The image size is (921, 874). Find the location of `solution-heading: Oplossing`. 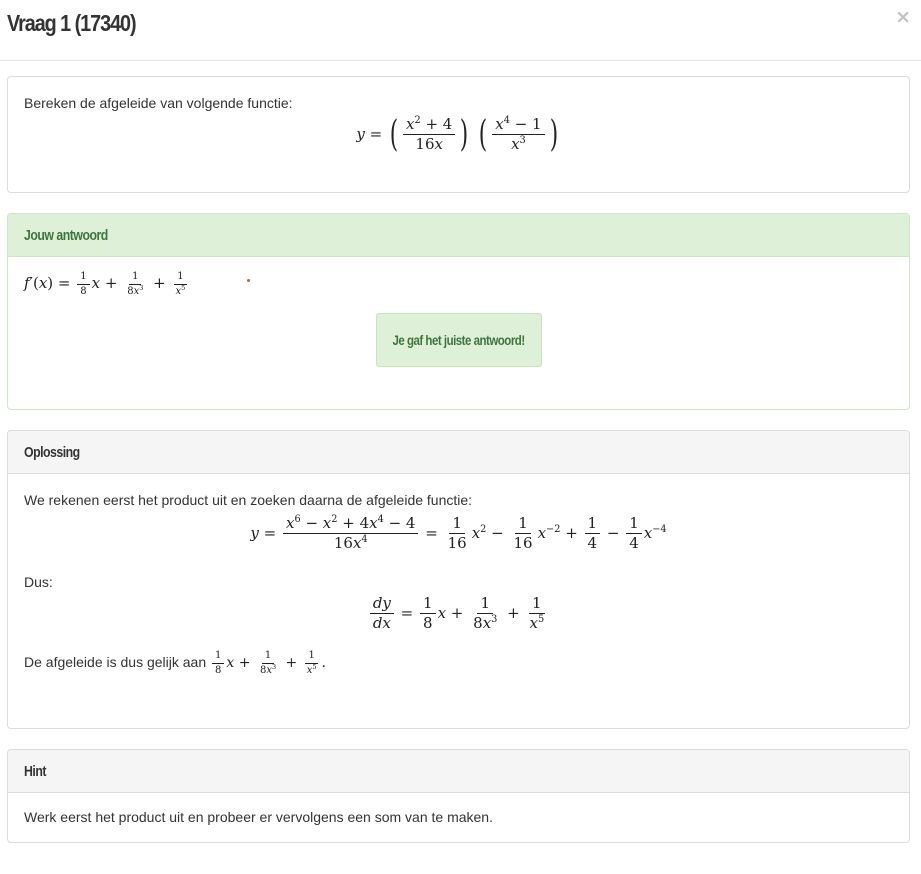

solution-heading: Oplossing is located at coordinates (458, 452).